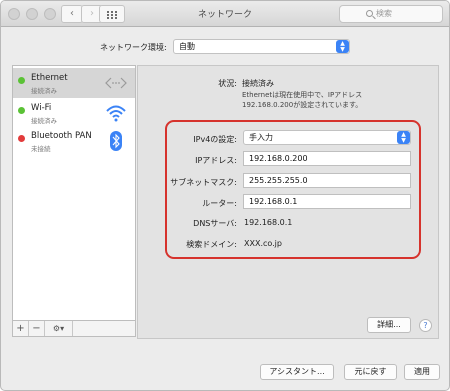  Describe the element at coordinates (74, 329) in the screenshot. I see `service-list-toolbar: + − ⚙▾` at that location.